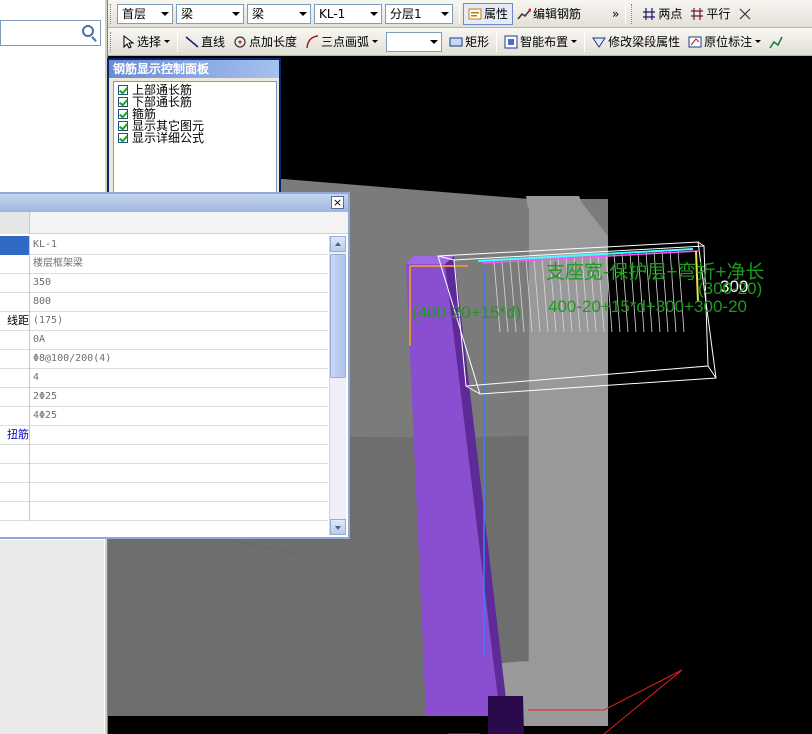 This screenshot has height=734, width=812. Describe the element at coordinates (45, 245) in the screenshot. I see `property-value: KL-1` at that location.